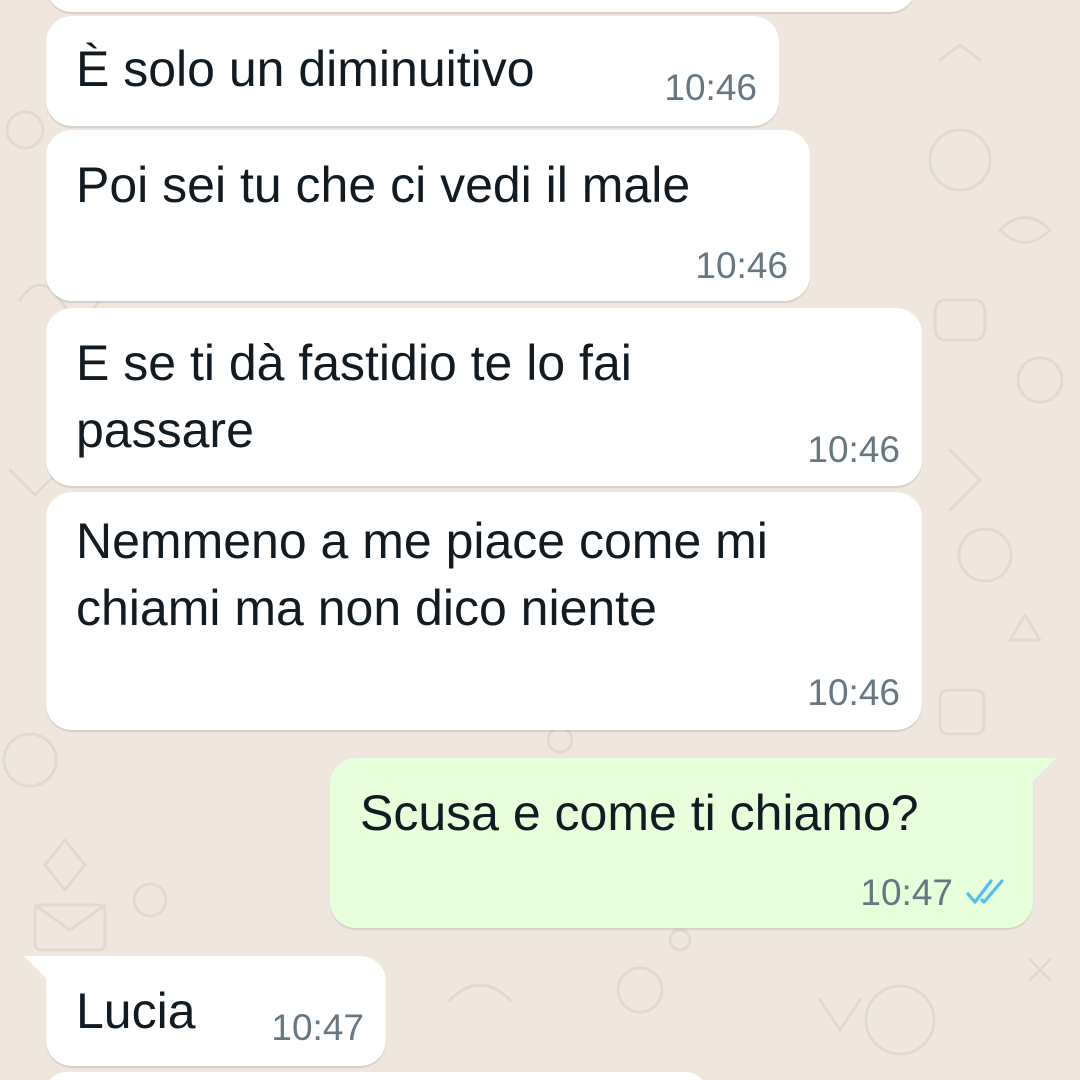 The image size is (1080, 1080). I want to click on message-bubble-outgoing: Scusa e come ti chiamo? 10:47, so click(681, 843).